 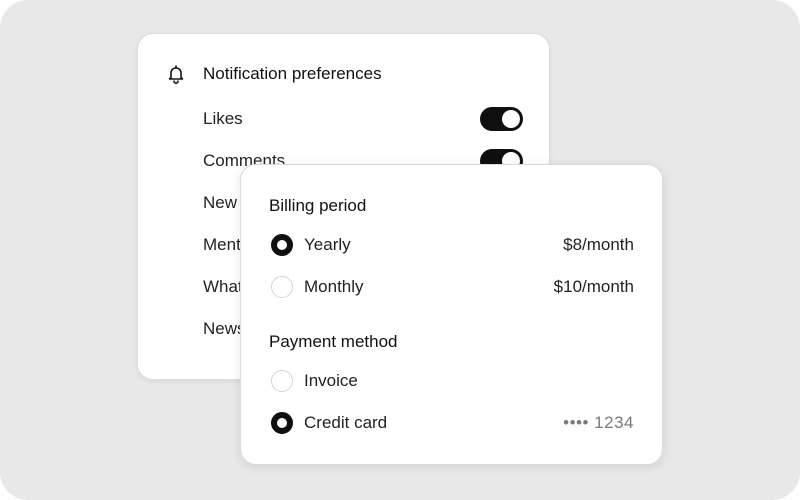 I want to click on card-number-masked: •••• 1234, so click(x=598, y=422).